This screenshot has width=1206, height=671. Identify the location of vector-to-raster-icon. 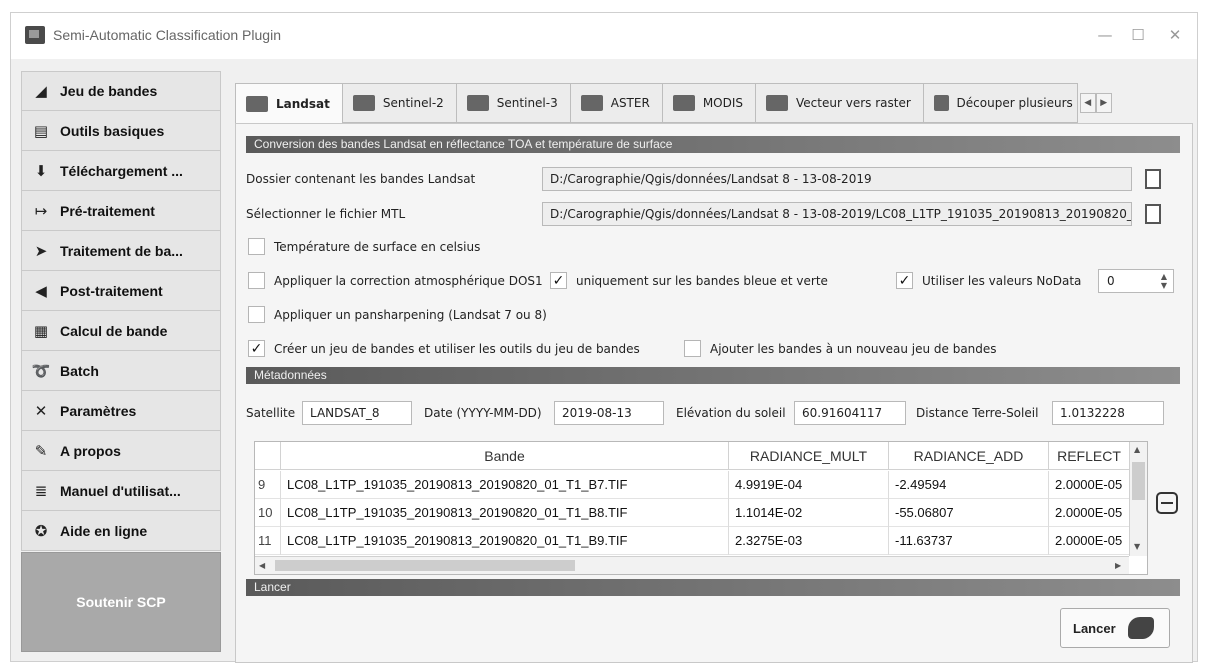
(777, 103).